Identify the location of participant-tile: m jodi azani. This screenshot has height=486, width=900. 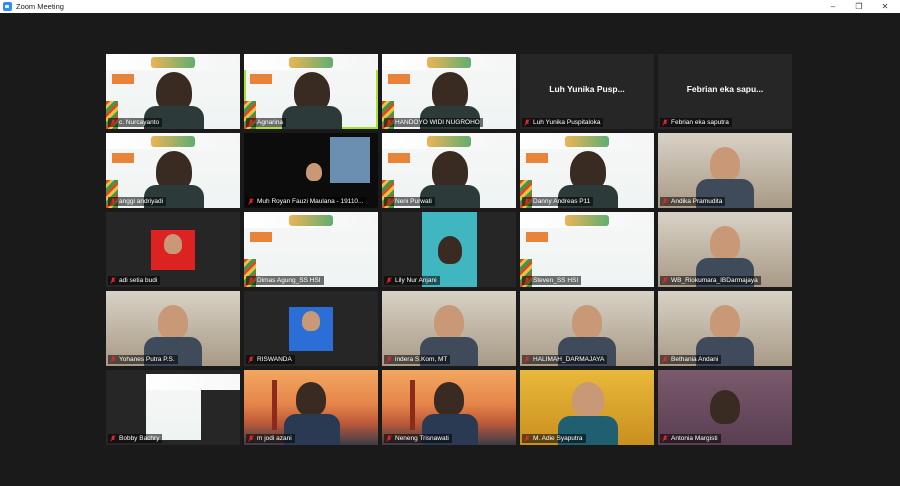
(311, 407).